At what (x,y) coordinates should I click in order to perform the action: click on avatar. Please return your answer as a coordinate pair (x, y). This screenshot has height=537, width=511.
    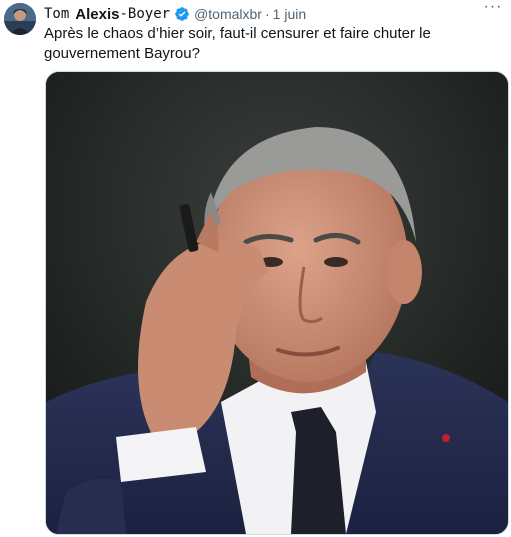
    Looking at the image, I should click on (20, 19).